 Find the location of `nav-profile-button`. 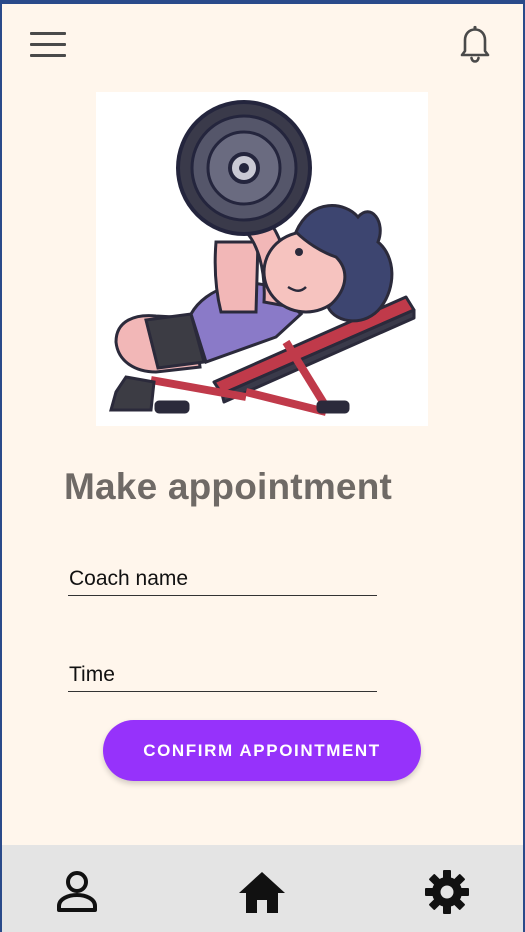

nav-profile-button is located at coordinates (77, 892).